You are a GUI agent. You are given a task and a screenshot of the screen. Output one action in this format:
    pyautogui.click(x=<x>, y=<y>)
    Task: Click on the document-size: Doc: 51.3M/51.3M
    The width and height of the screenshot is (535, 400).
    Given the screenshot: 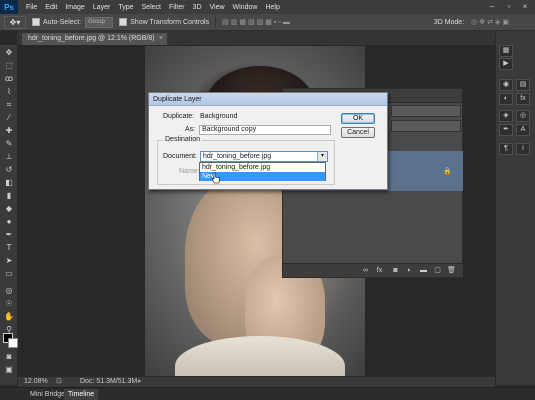 What is the action you would take?
    pyautogui.click(x=109, y=381)
    